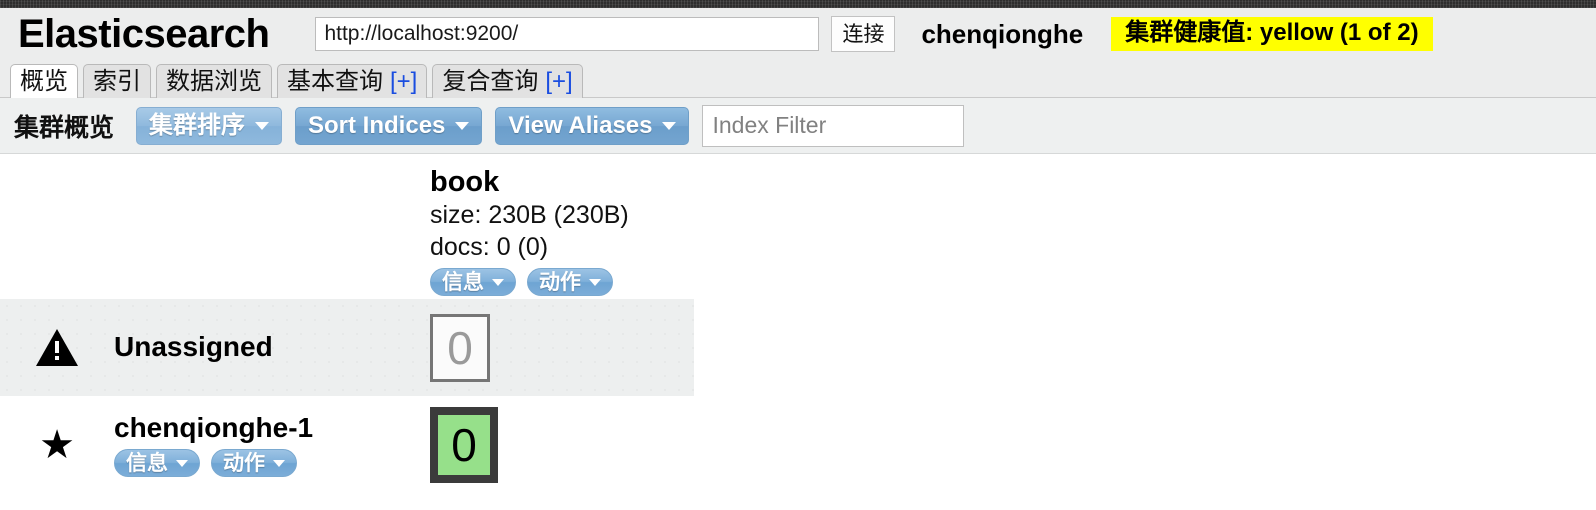 The height and width of the screenshot is (510, 1596). I want to click on node-name: chenqionghe-1, so click(214, 427).